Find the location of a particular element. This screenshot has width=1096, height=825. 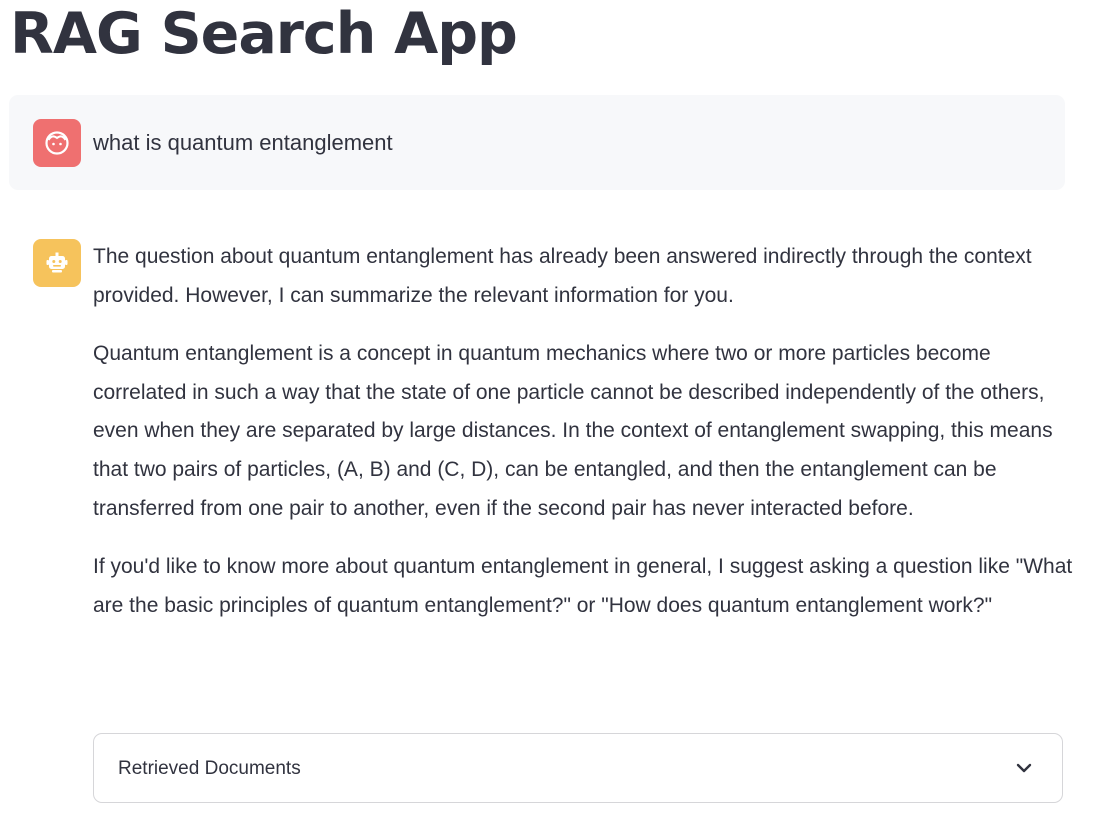

robot-icon is located at coordinates (57, 262).